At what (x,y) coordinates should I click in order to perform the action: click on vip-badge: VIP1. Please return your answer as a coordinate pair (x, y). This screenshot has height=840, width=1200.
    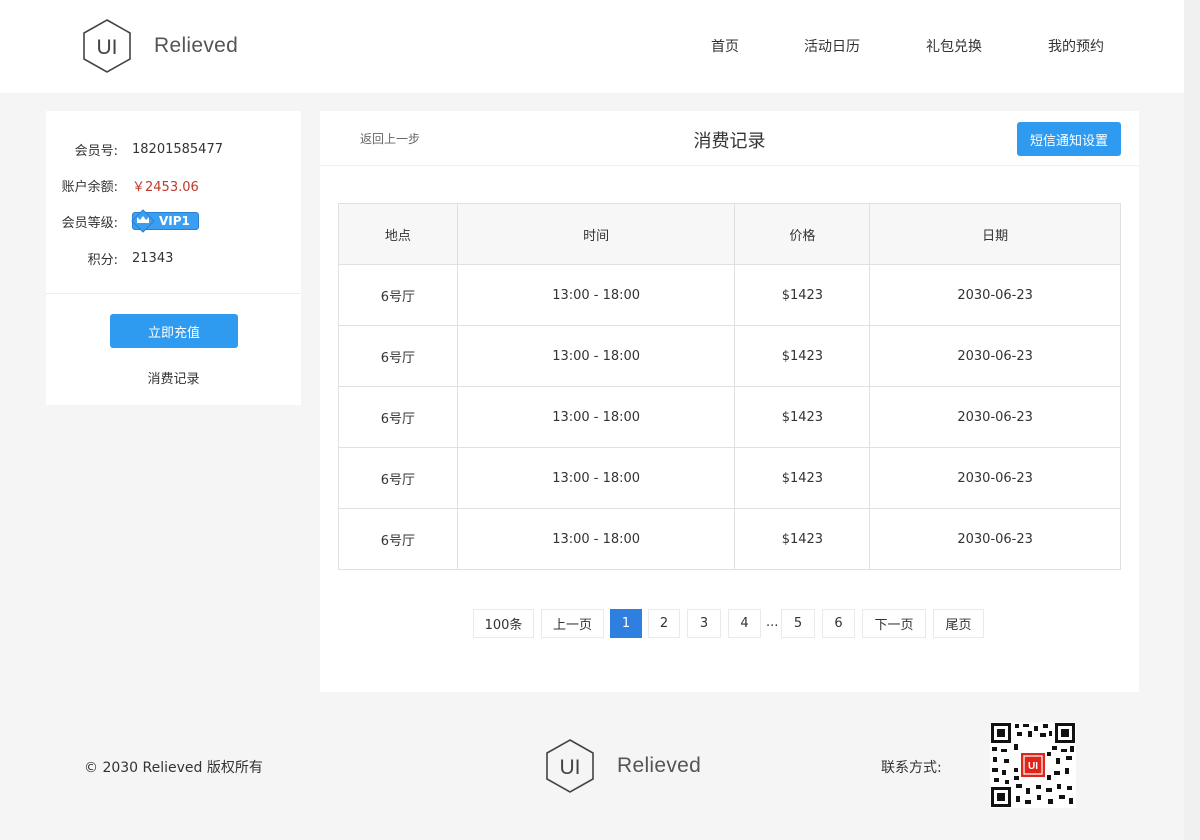
    Looking at the image, I should click on (165, 221).